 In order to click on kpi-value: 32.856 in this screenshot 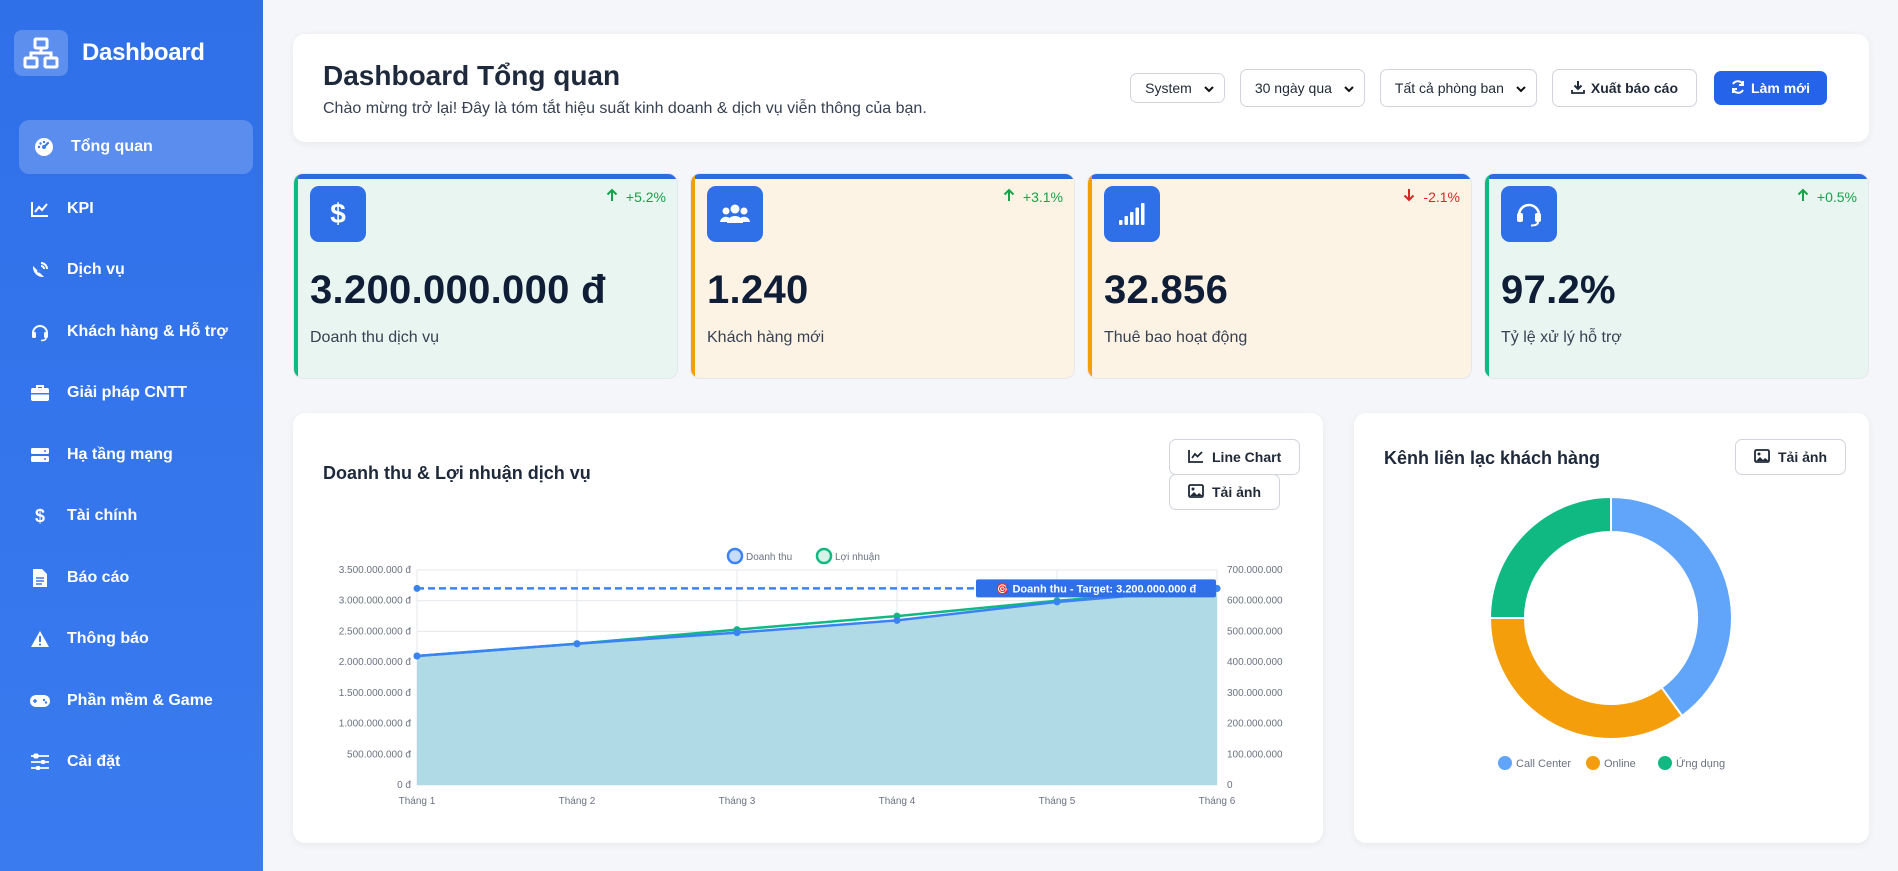, I will do `click(1166, 290)`.